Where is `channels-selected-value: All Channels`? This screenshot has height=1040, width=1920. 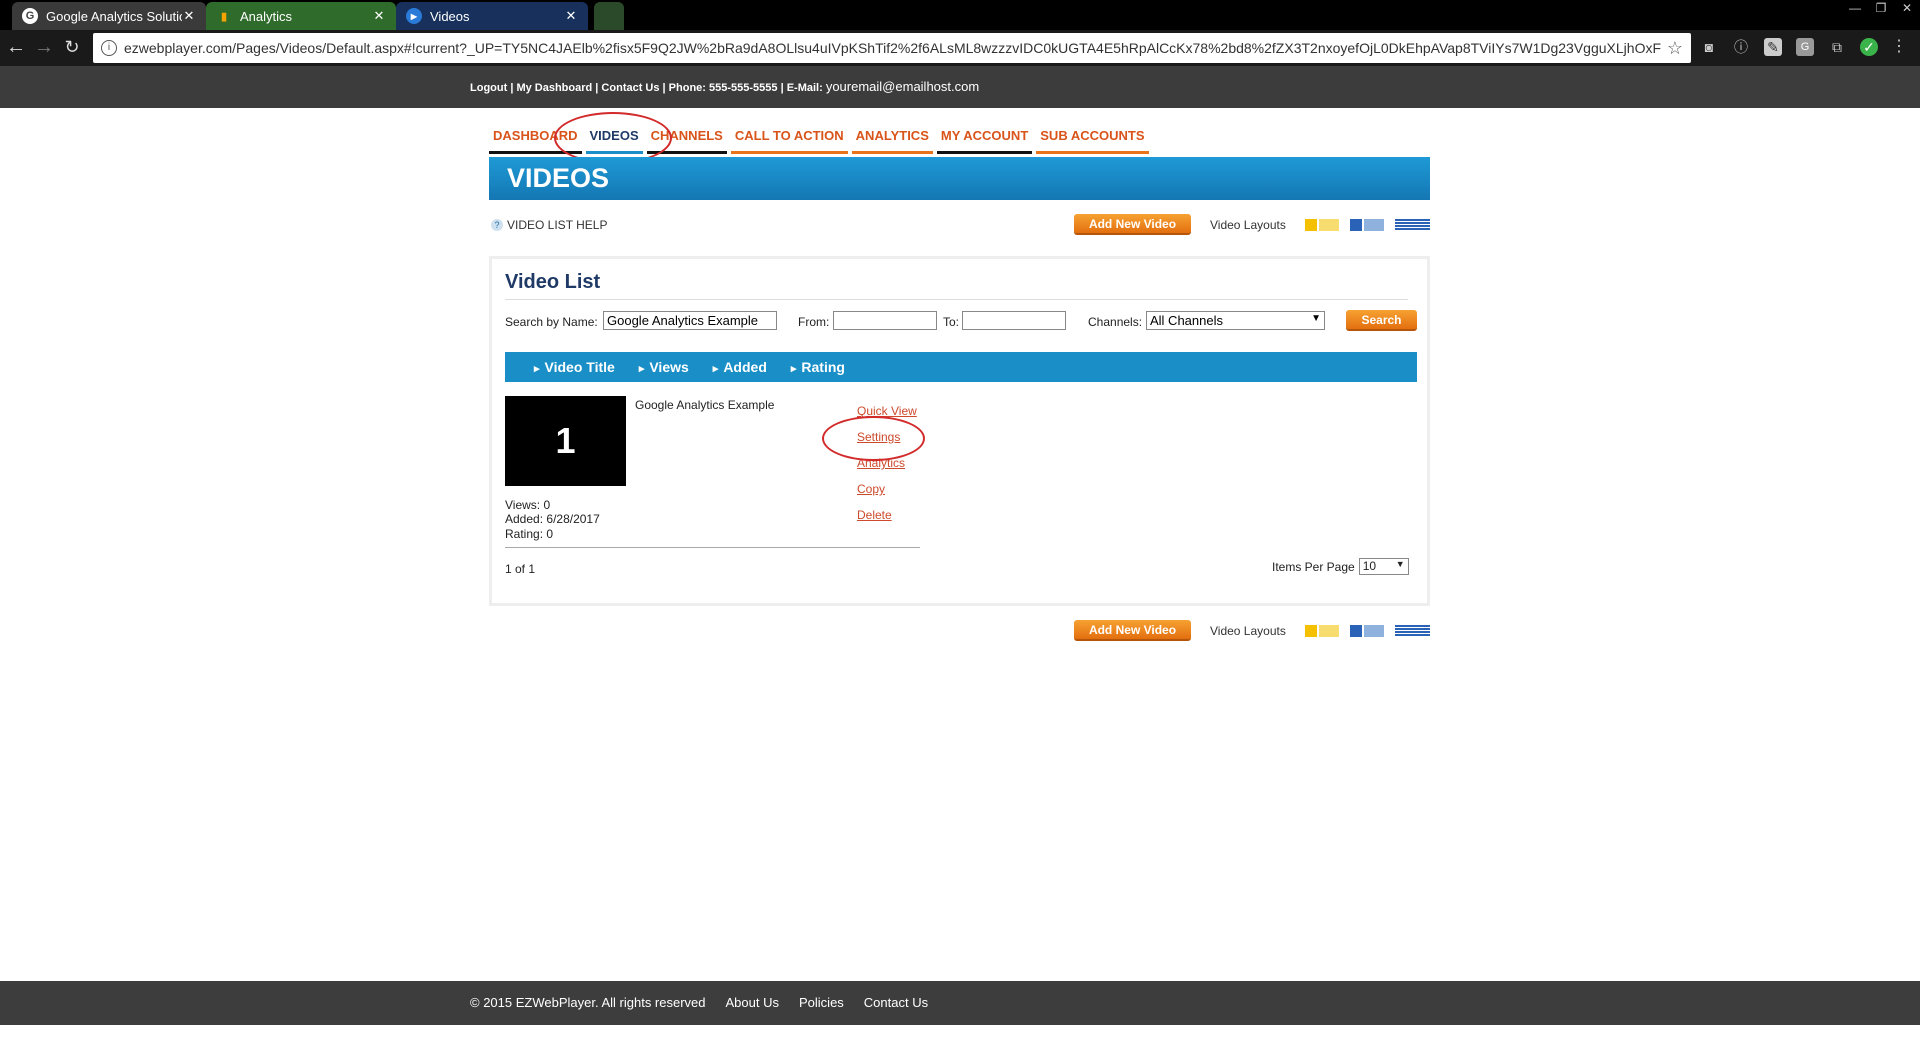
channels-selected-value: All Channels is located at coordinates (1186, 320).